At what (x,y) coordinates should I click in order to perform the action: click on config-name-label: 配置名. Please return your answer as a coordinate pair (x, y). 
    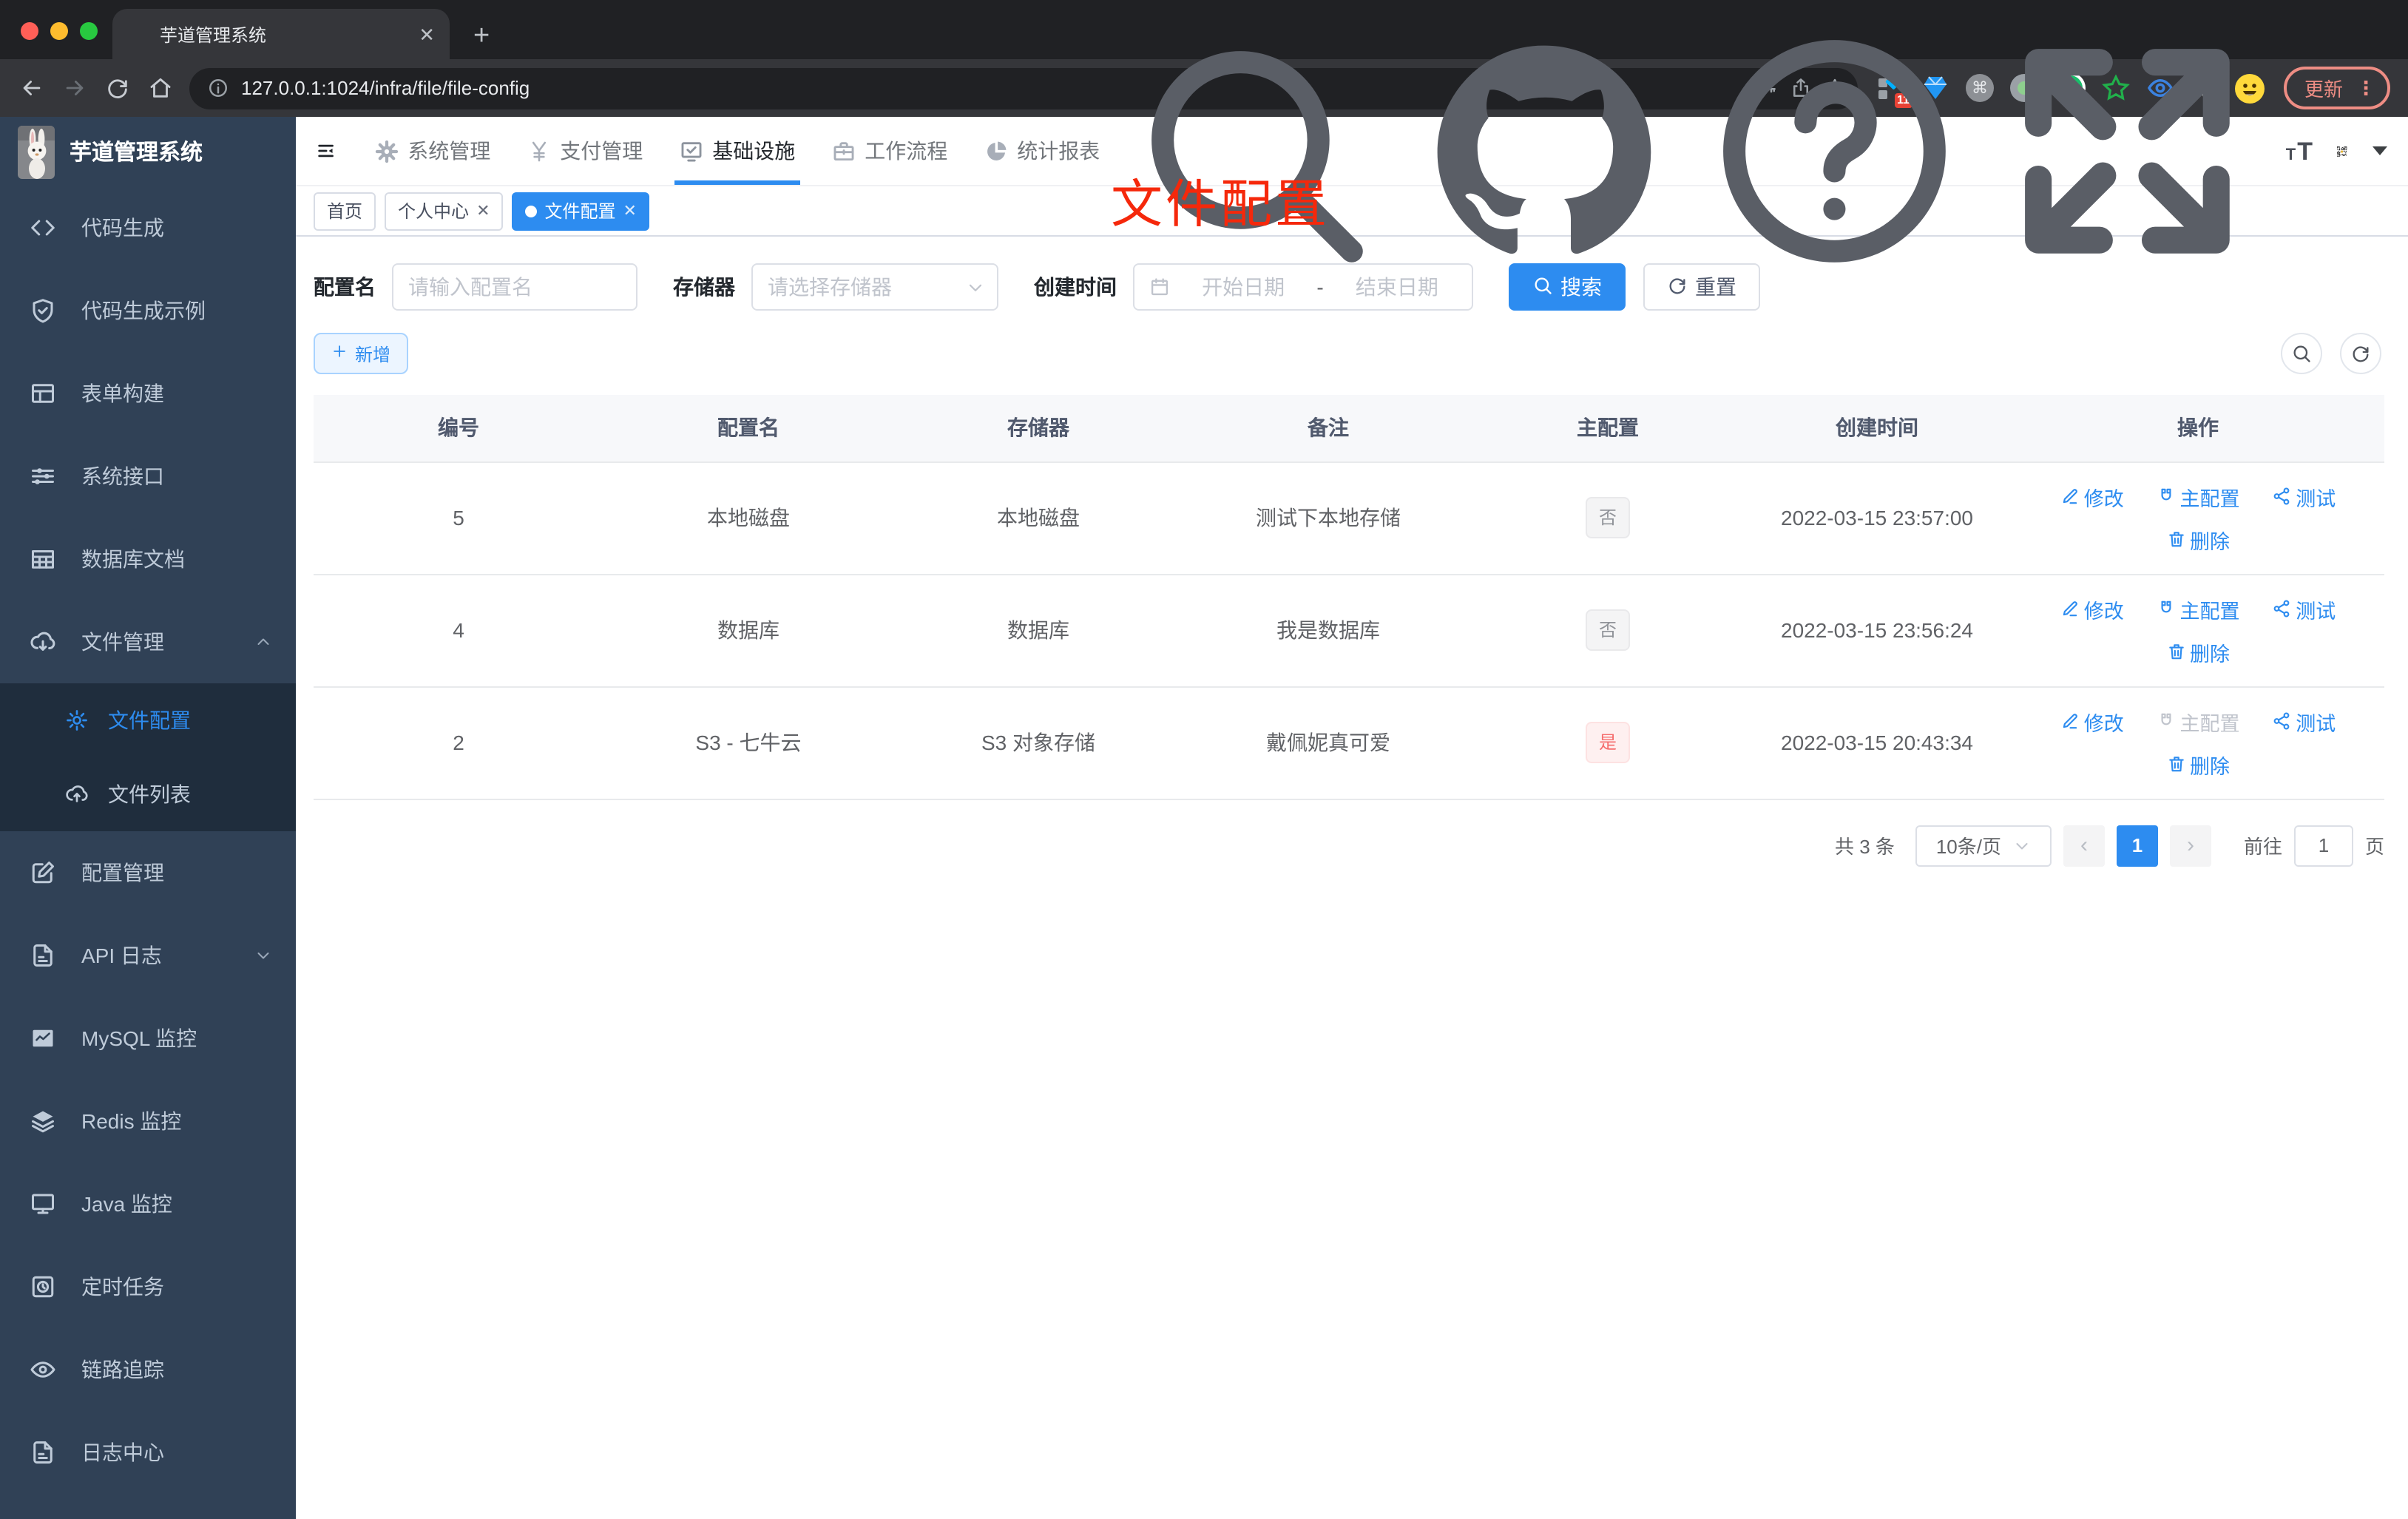
    Looking at the image, I should click on (345, 287).